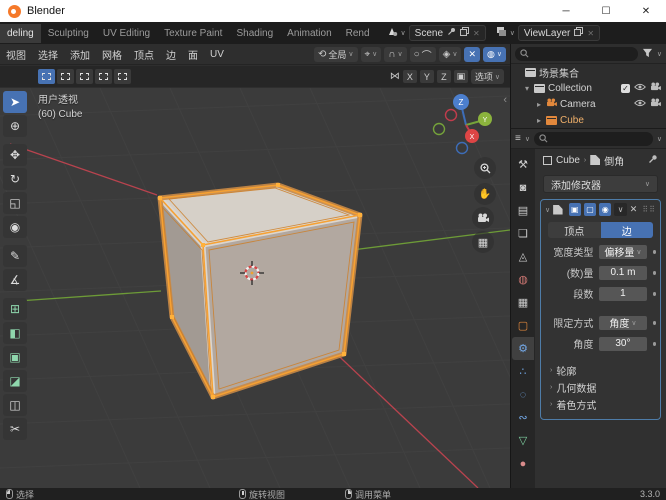 Image resolution: width=666 pixels, height=500 pixels. Describe the element at coordinates (623, 293) in the screenshot. I see `segments-field: 1` at that location.